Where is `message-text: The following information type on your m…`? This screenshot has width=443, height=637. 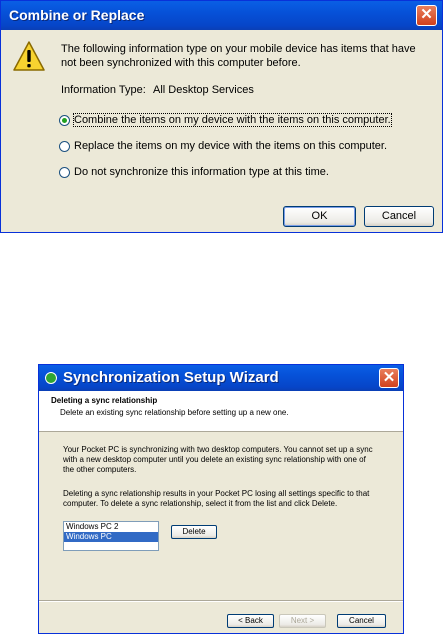
message-text: The following information type on your m… is located at coordinates (238, 56).